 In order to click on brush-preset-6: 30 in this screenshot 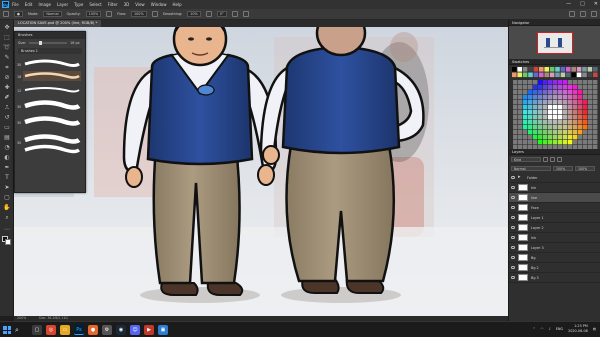, I will do `click(49, 144)`.